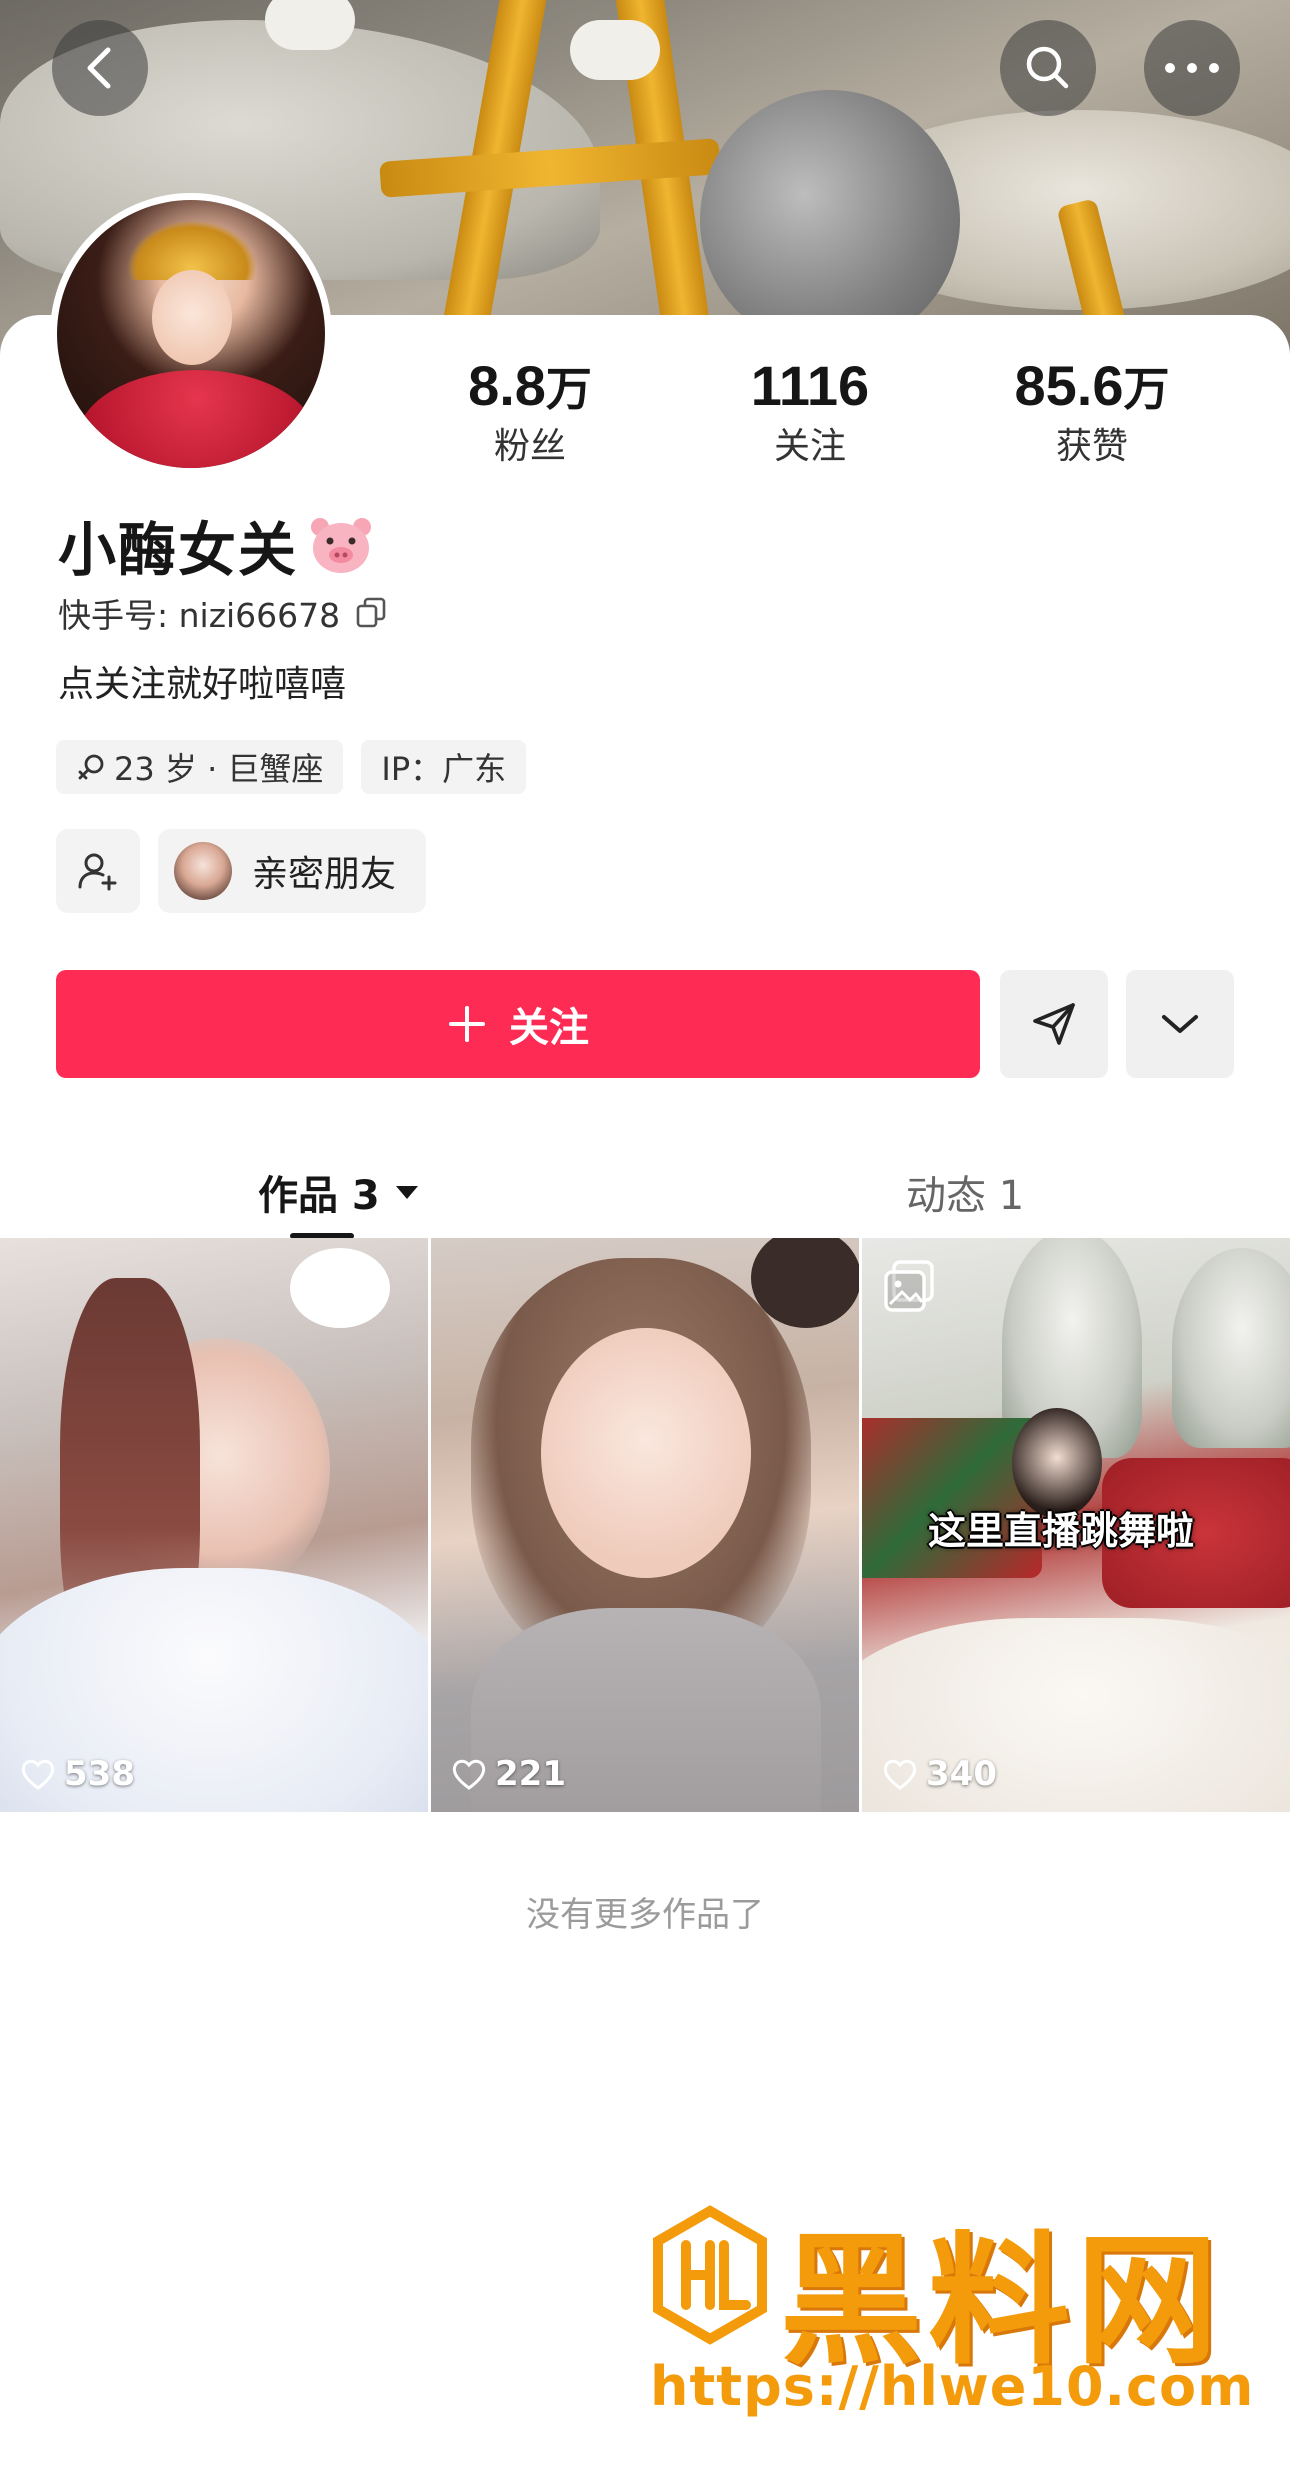 This screenshot has width=1290, height=2472. I want to click on profile-actions: 关注, so click(645, 1024).